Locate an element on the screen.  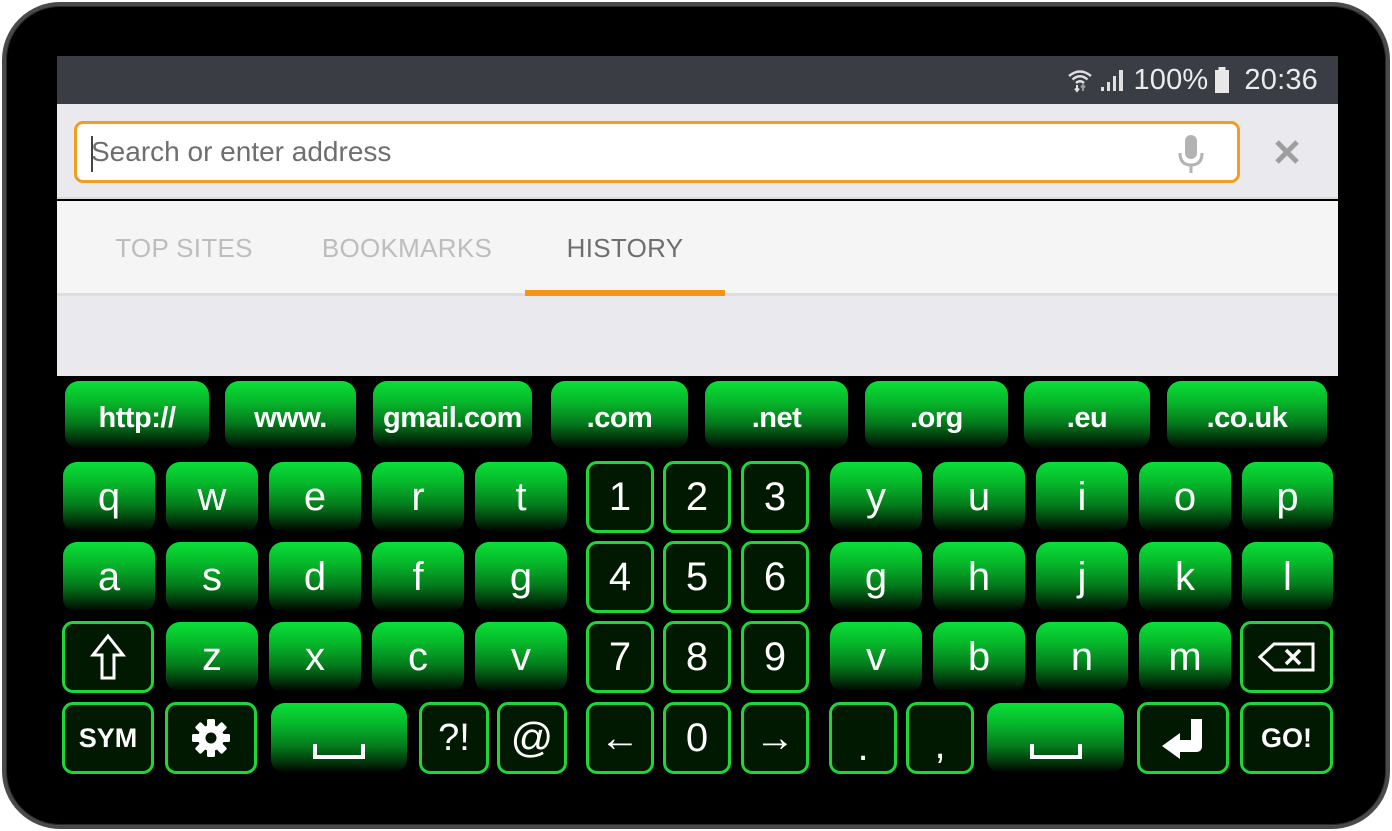
key-t: t is located at coordinates (521, 497).